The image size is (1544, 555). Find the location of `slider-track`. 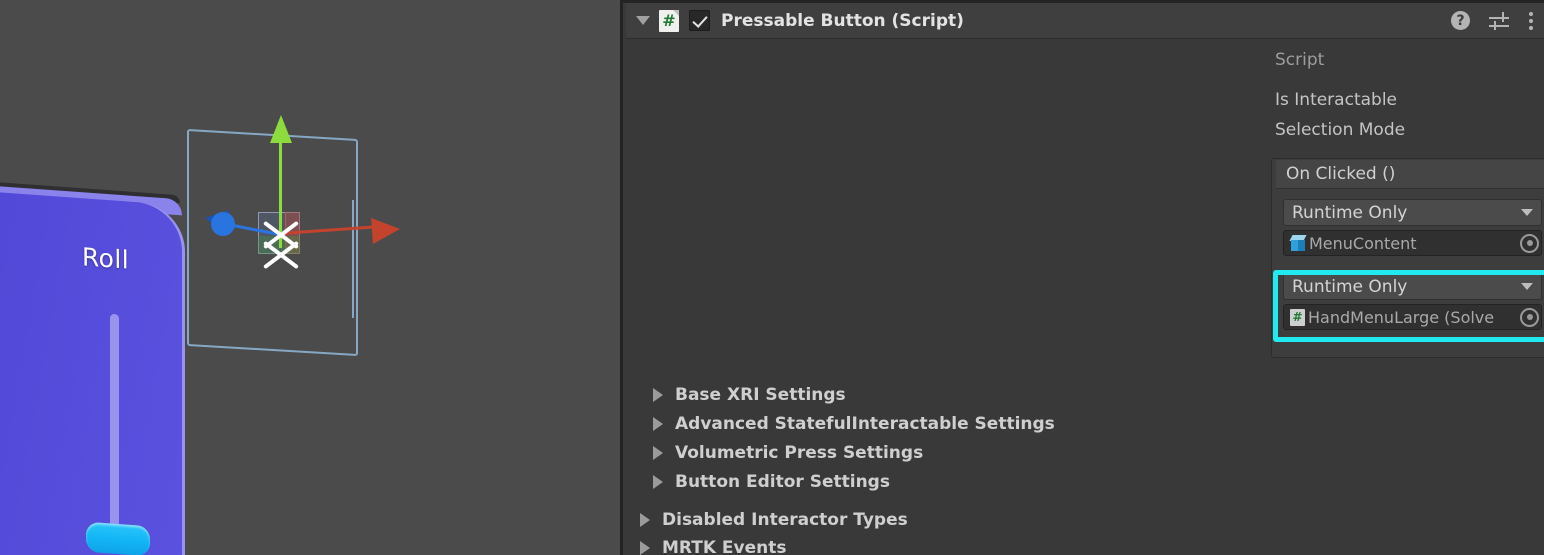

slider-track is located at coordinates (114, 421).